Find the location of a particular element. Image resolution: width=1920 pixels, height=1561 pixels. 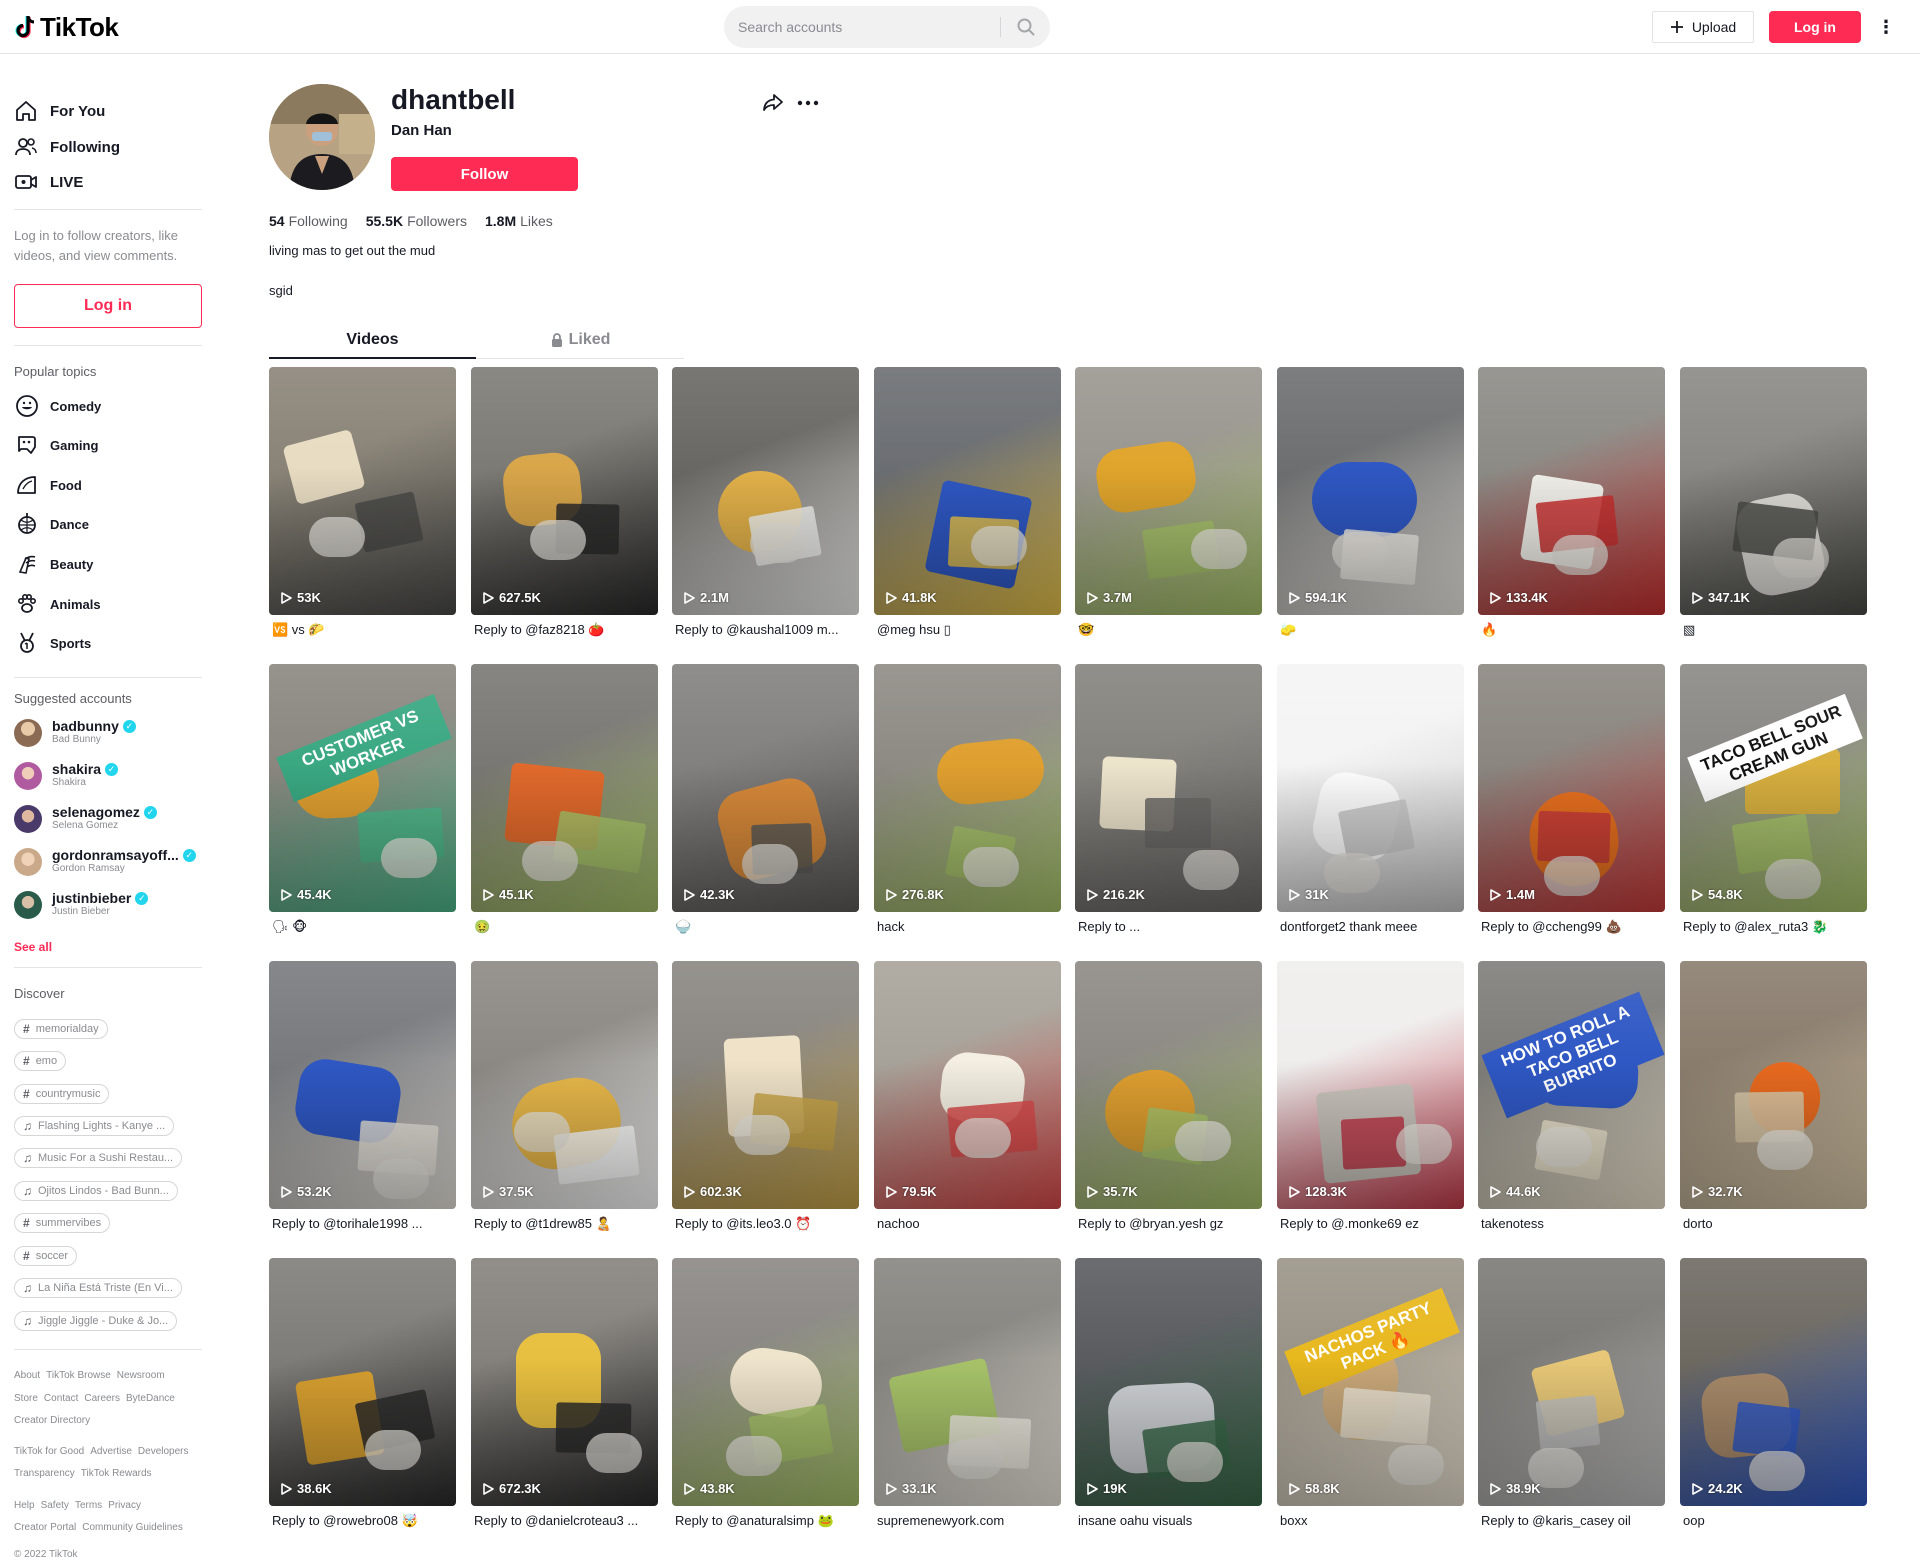

video-card: 32.7K dorto is located at coordinates (1773, 1100).